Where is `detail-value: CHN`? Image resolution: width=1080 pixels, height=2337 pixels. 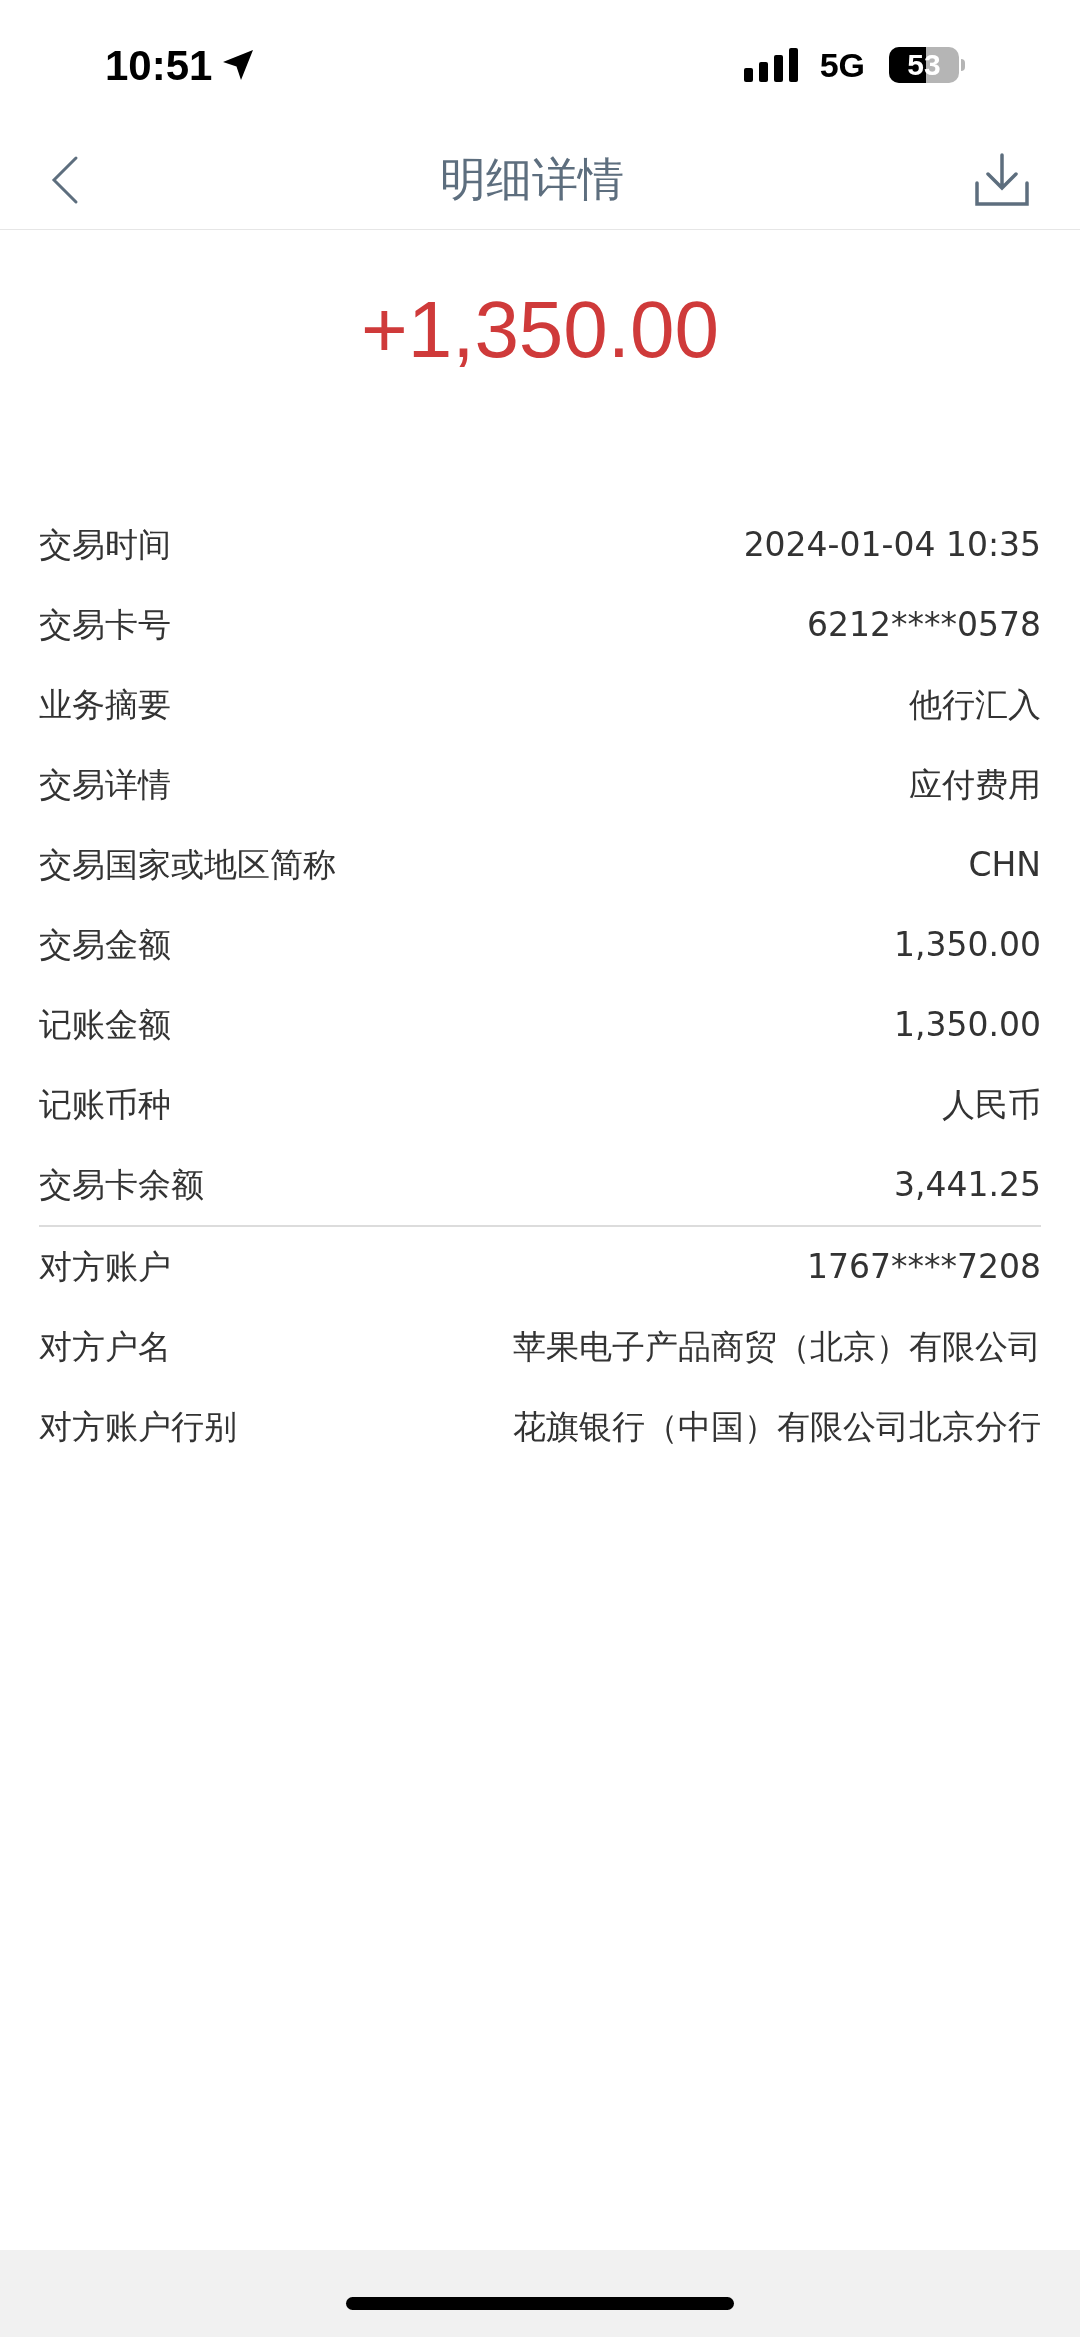
detail-value: CHN is located at coordinates (1004, 865).